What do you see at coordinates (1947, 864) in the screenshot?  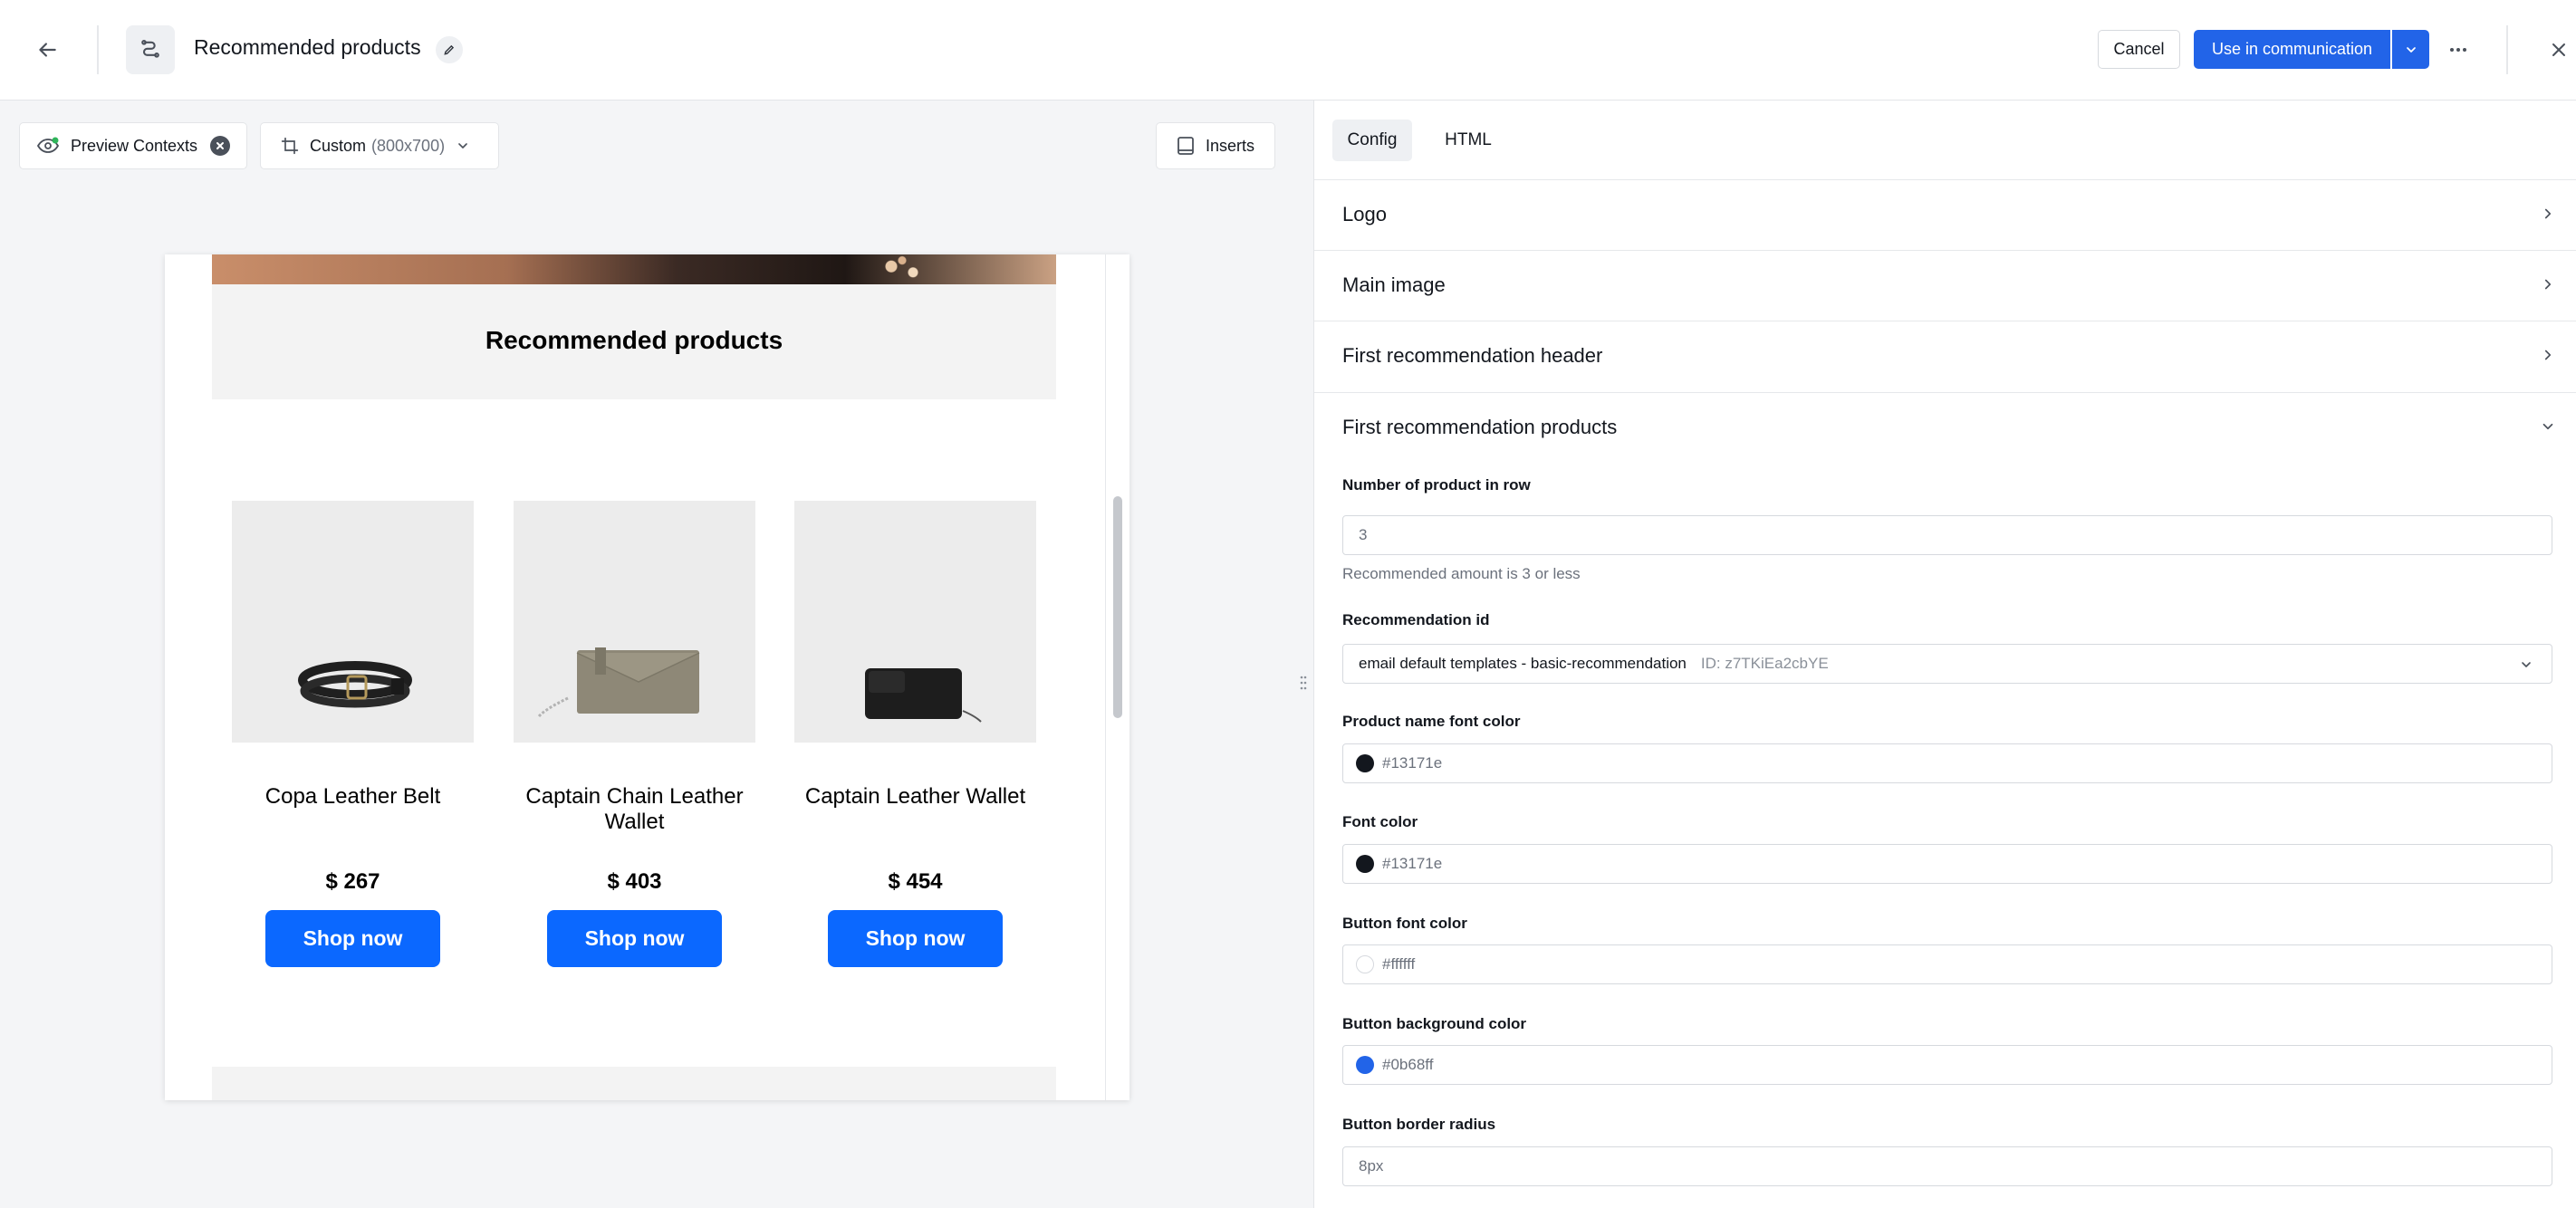 I see `font-color-input: #13171e` at bounding box center [1947, 864].